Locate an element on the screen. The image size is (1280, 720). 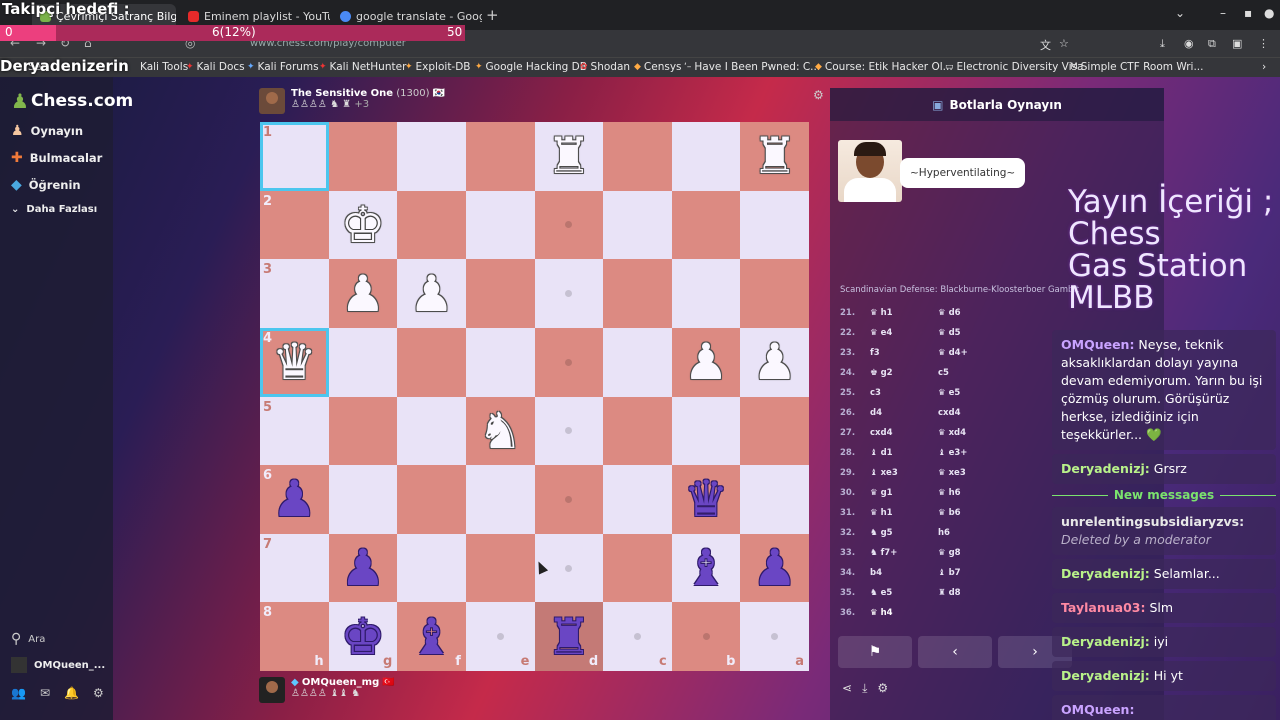
board-square-g5 is located at coordinates (363, 431).